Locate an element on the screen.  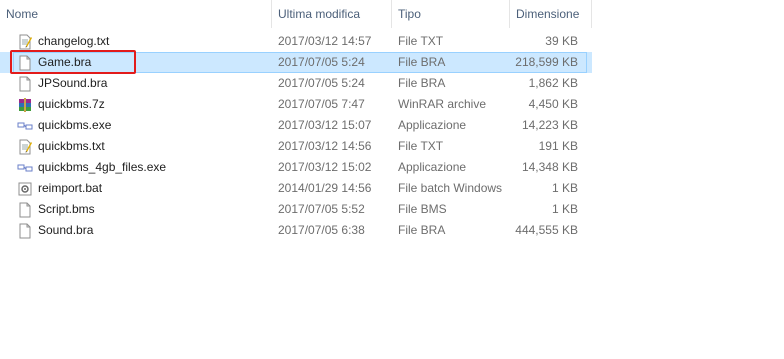
file-name: quickbms.txt is located at coordinates (71, 146).